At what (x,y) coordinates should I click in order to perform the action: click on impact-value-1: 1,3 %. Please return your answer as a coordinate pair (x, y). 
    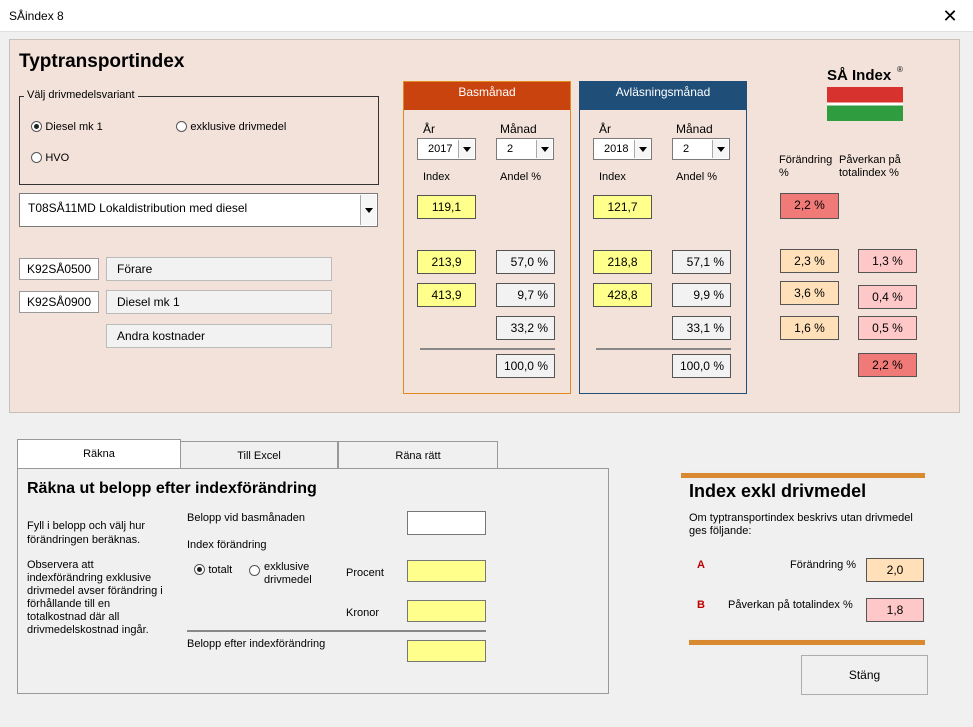
    Looking at the image, I should click on (887, 261).